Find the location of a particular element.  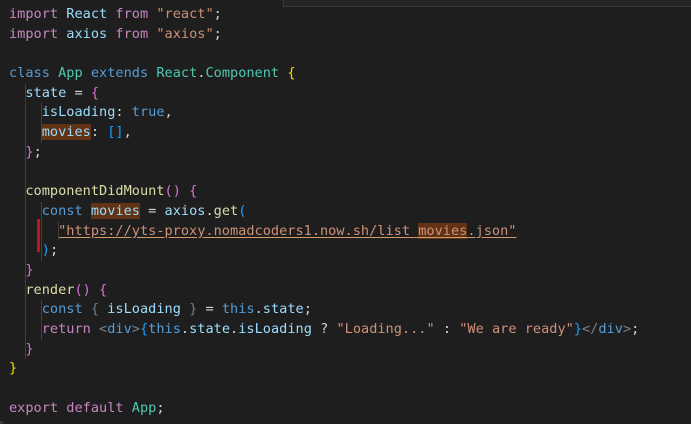

code-token: componentDidMount is located at coordinates (95, 191).